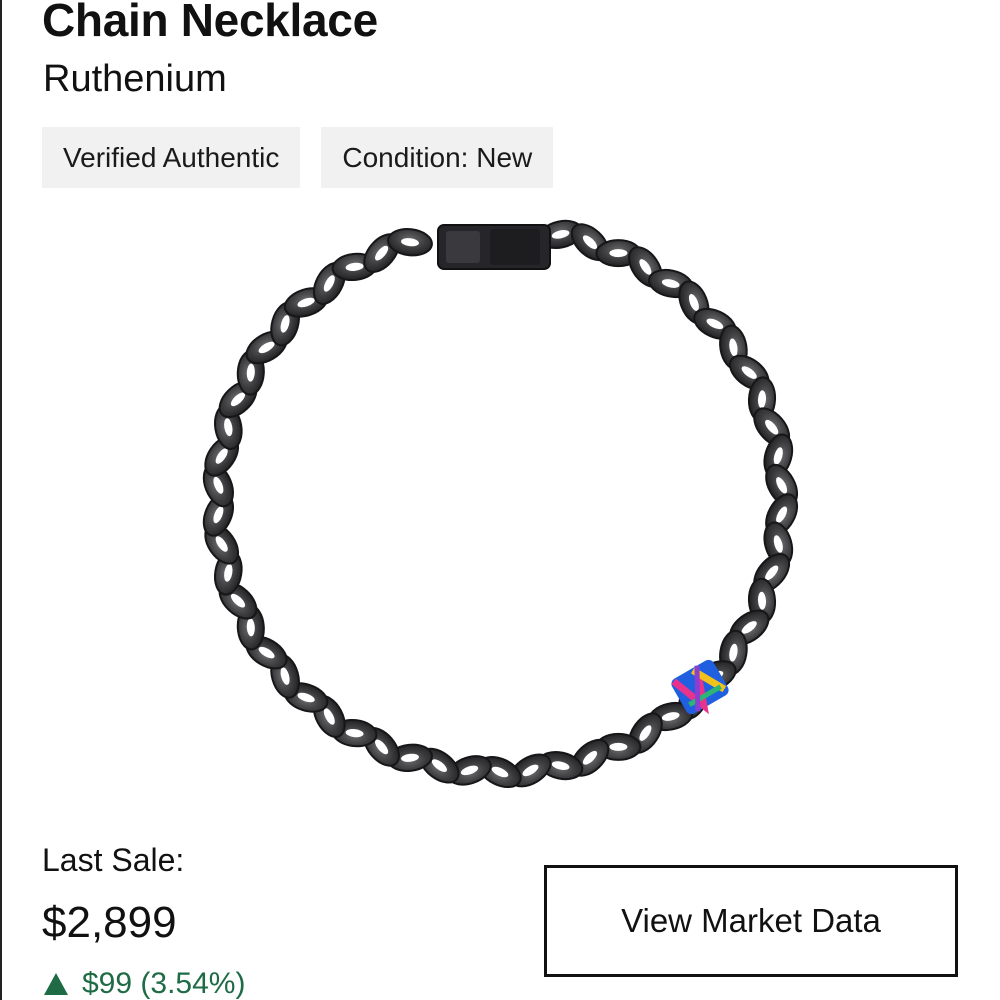  Describe the element at coordinates (109, 922) in the screenshot. I see `last-sale-price: $2,899` at that location.